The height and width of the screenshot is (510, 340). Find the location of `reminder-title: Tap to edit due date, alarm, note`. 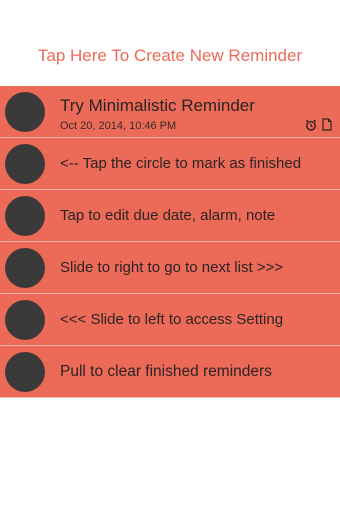

reminder-title: Tap to edit due date, alarm, note is located at coordinates (168, 215).